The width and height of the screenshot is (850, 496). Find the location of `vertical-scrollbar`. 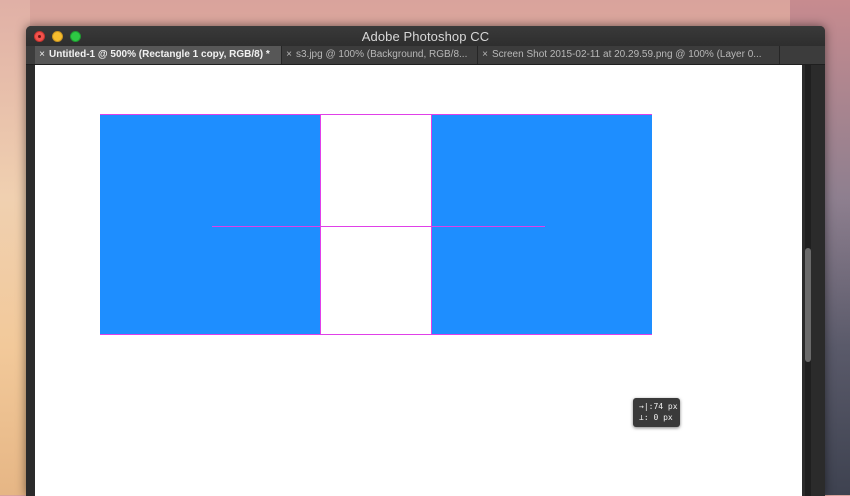

vertical-scrollbar is located at coordinates (808, 280).